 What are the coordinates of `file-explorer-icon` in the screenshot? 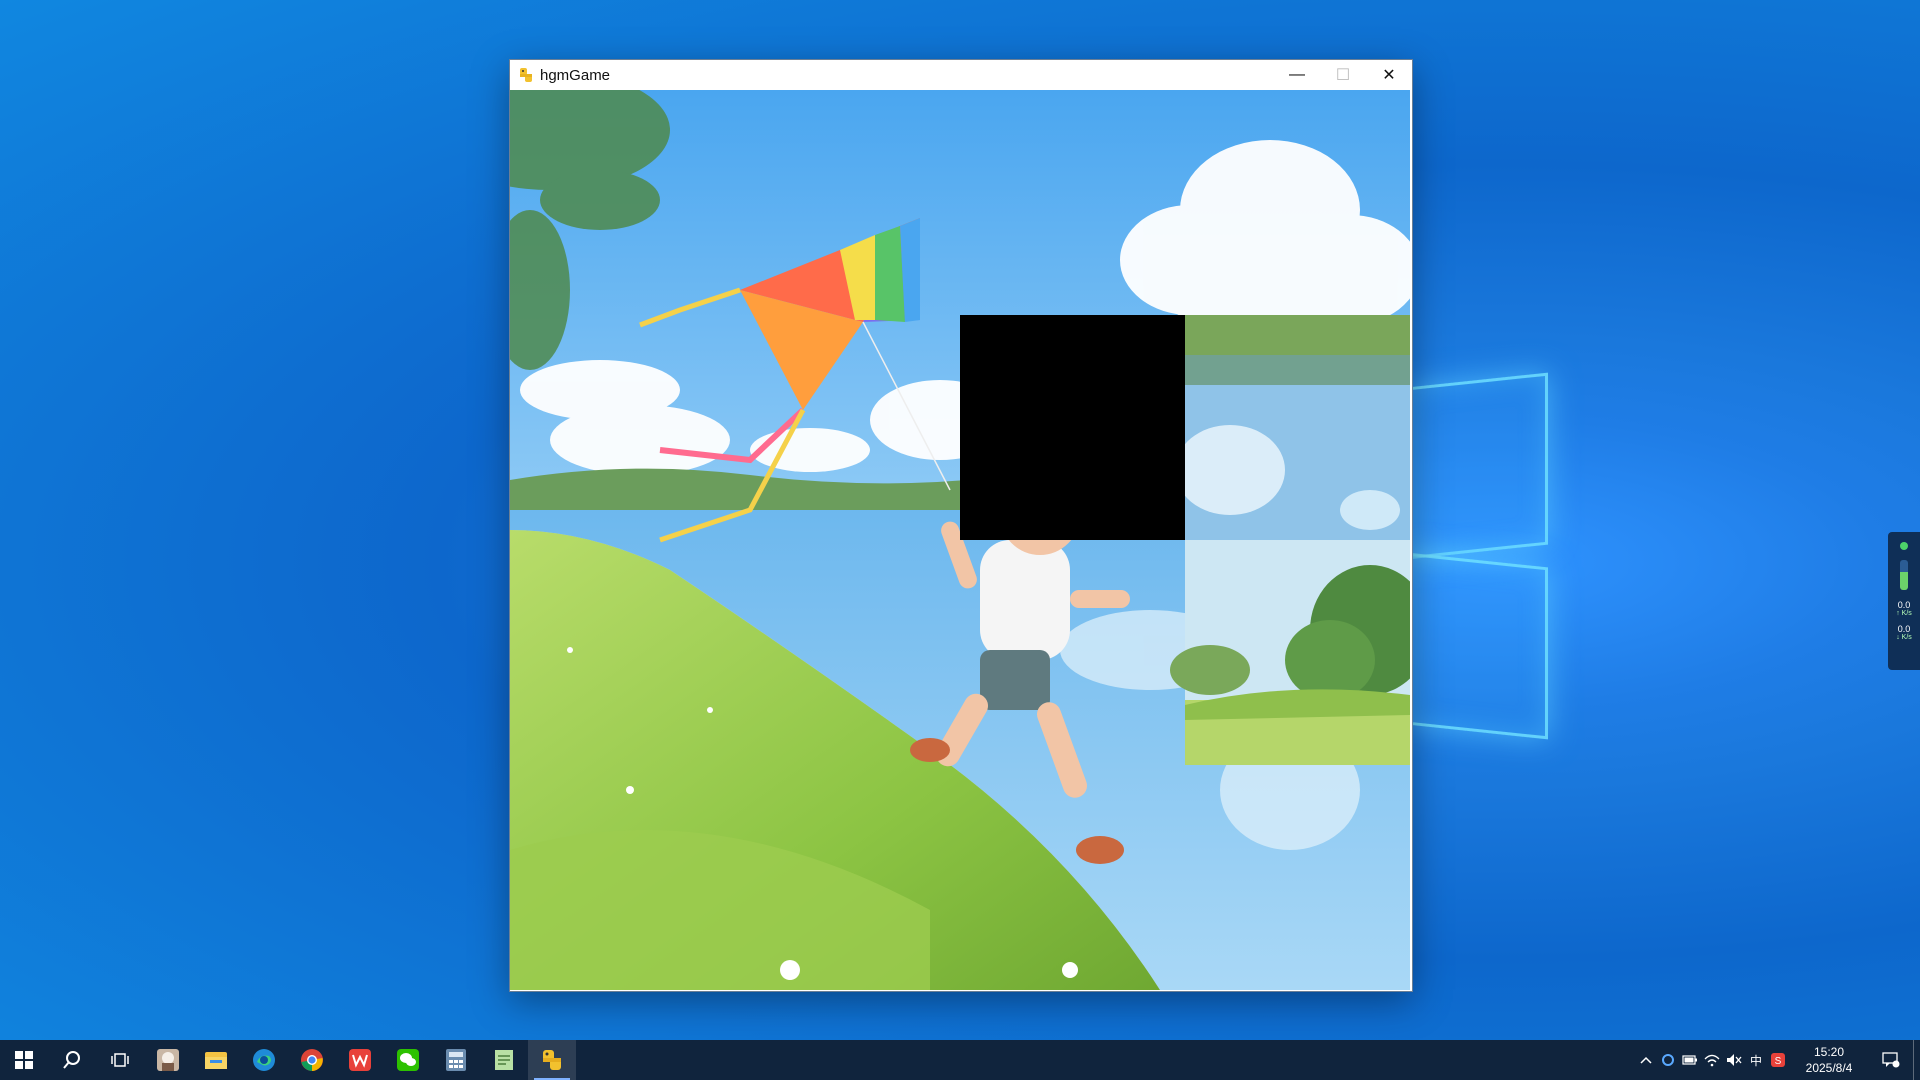 It's located at (216, 1060).